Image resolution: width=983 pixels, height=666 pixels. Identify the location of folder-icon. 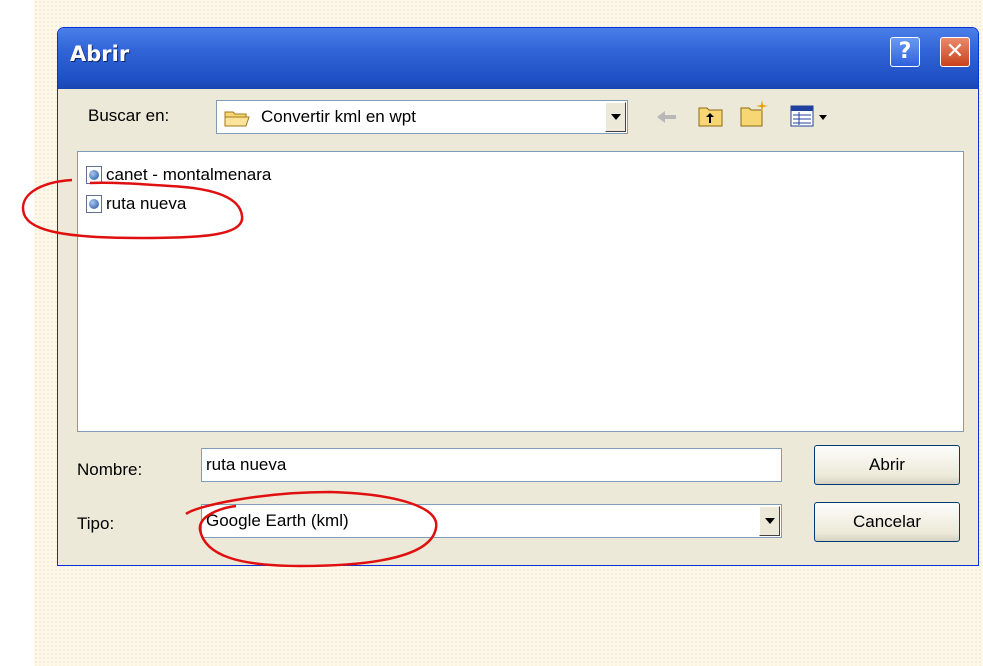
(237, 119).